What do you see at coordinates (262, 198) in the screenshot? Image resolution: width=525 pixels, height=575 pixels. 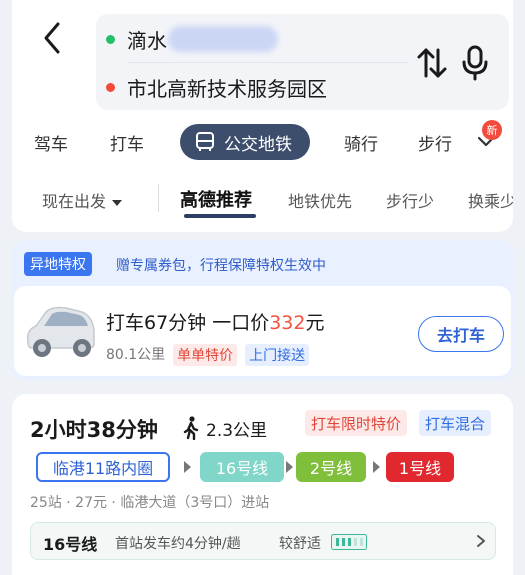 I see `route-preference-bar: 现在出发 高德推荐 地铁优先 步行少 换乘少` at bounding box center [262, 198].